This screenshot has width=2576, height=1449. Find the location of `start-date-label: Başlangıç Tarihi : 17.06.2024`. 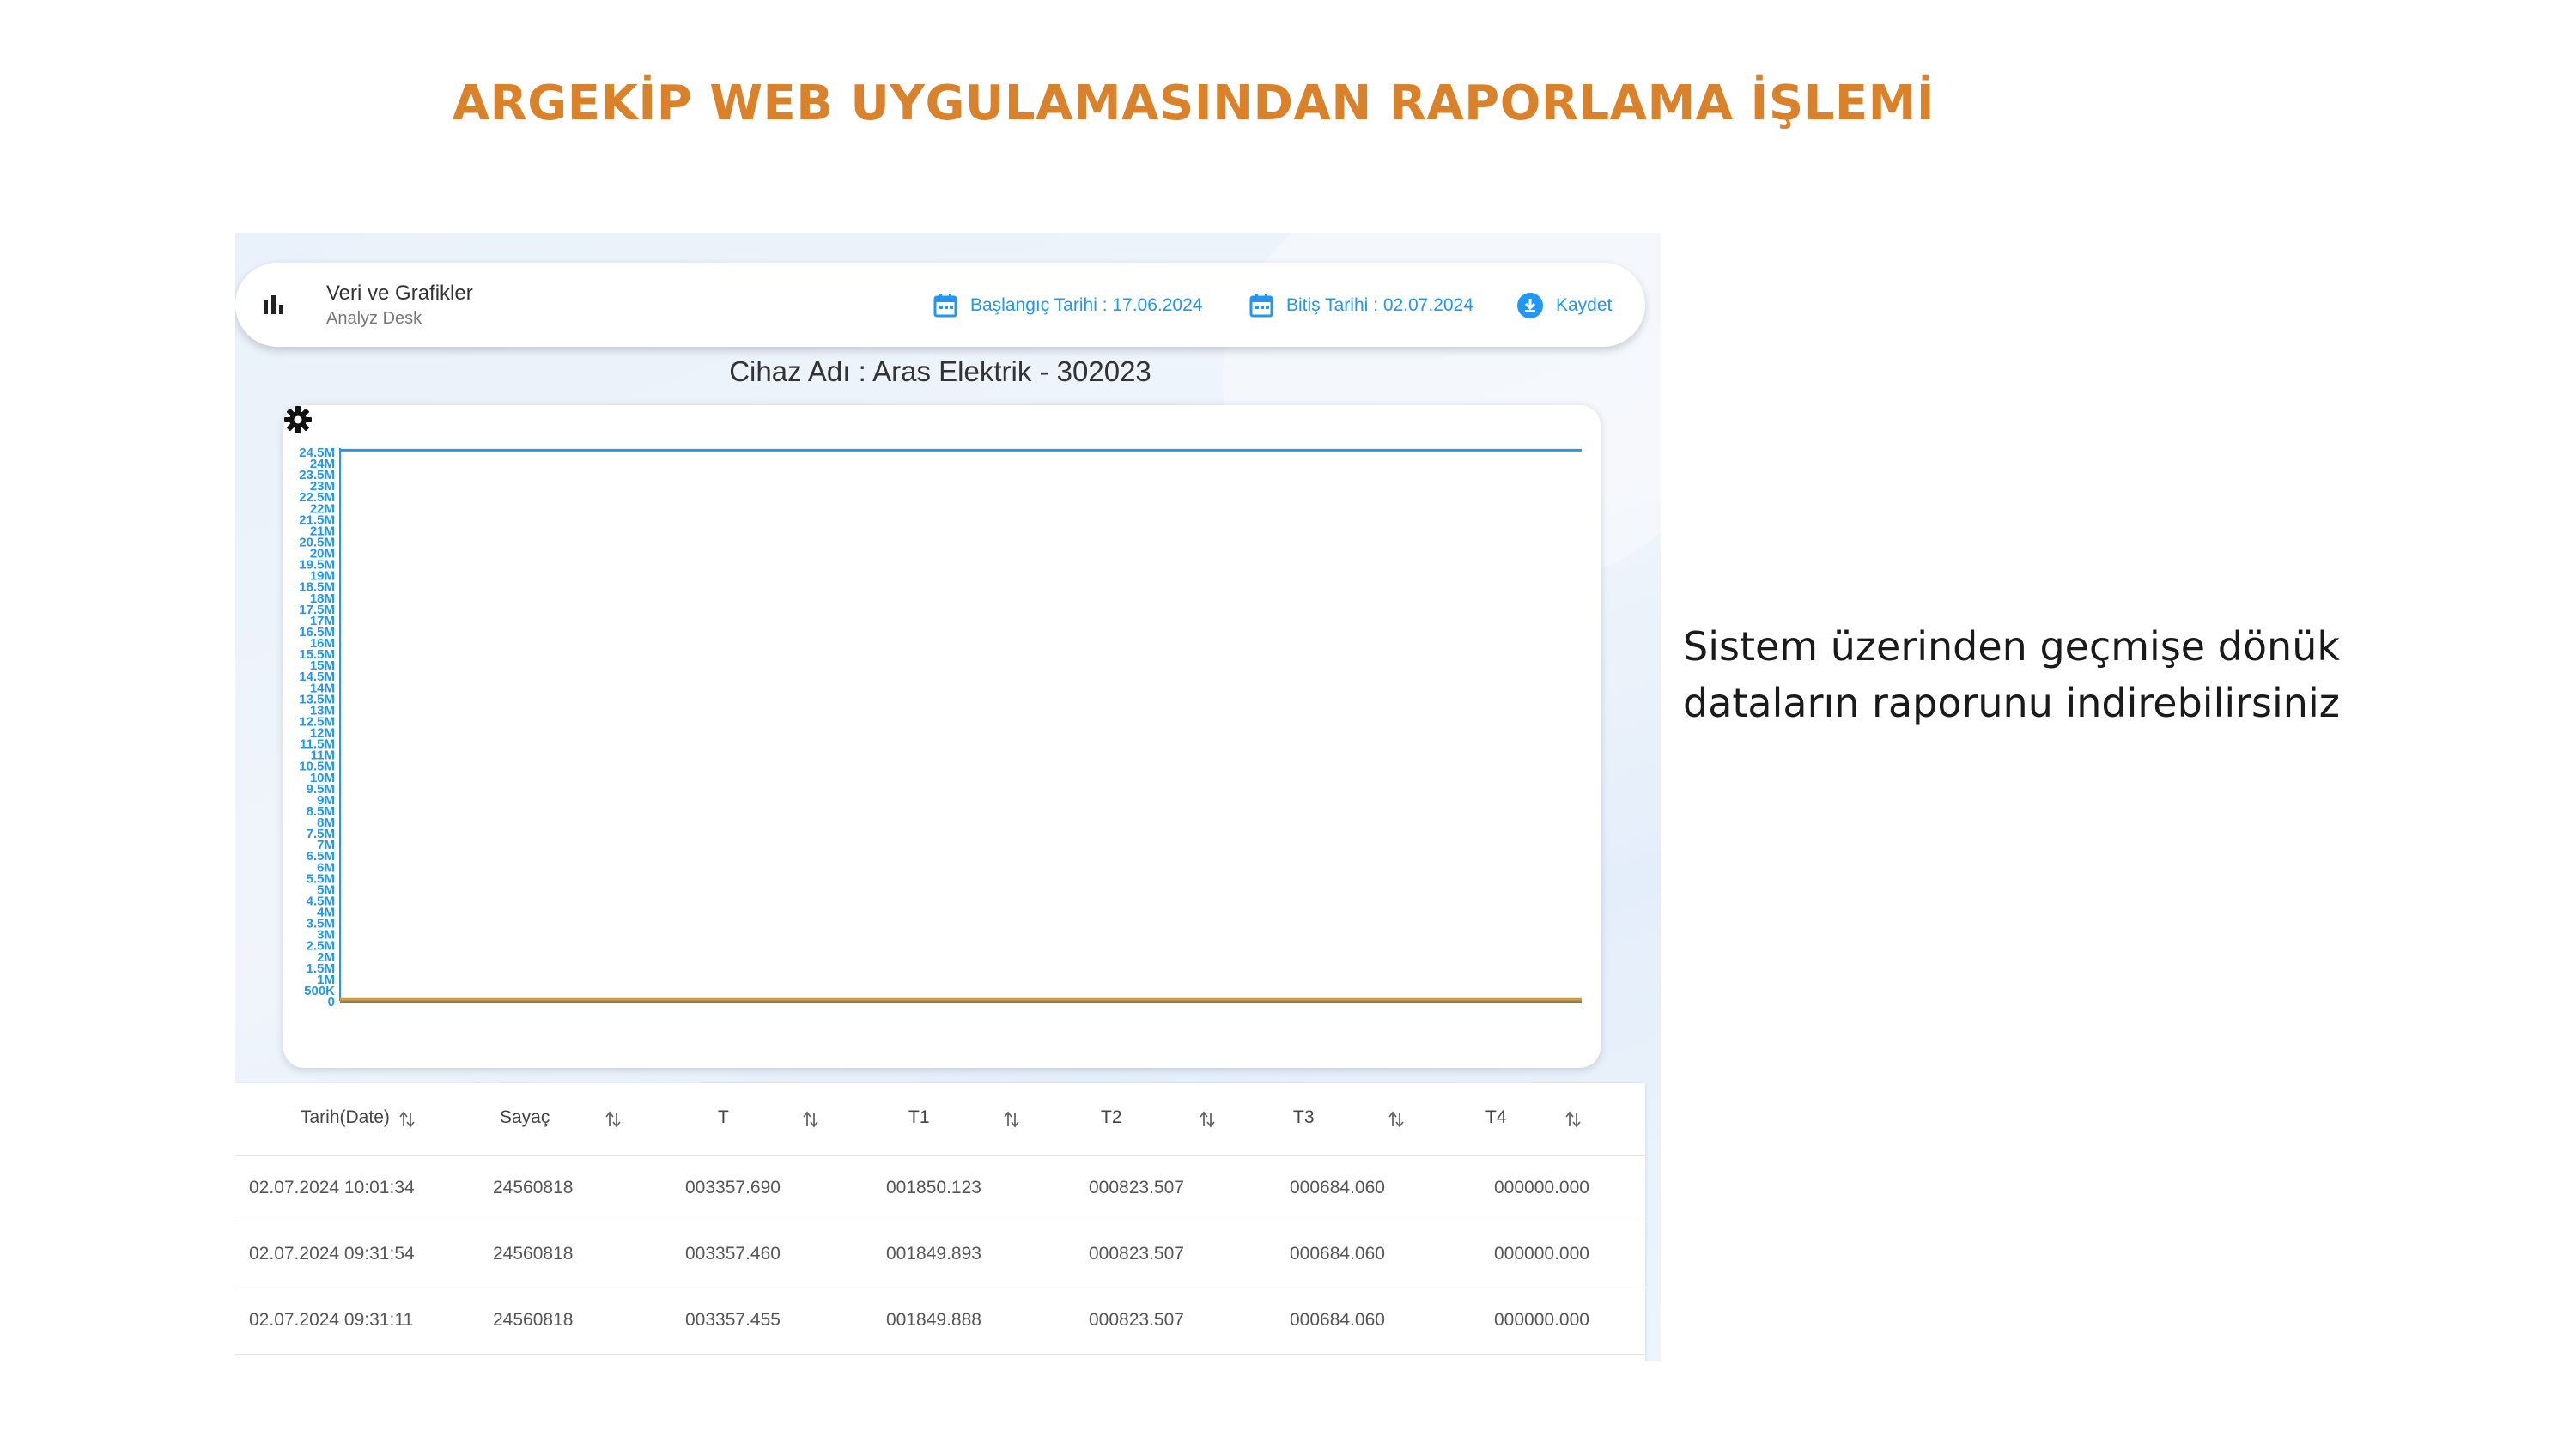

start-date-label: Başlangıç Tarihi : 17.06.2024 is located at coordinates (1086, 305).